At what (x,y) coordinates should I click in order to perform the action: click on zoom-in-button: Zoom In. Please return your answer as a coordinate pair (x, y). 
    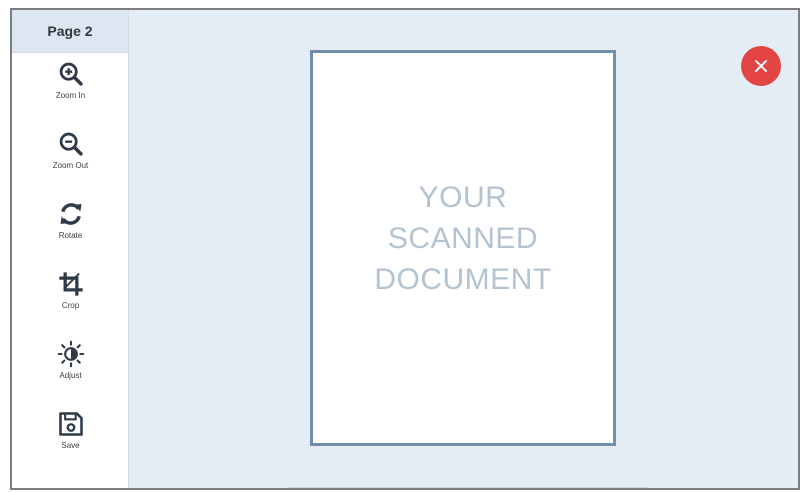
    Looking at the image, I should click on (70, 87).